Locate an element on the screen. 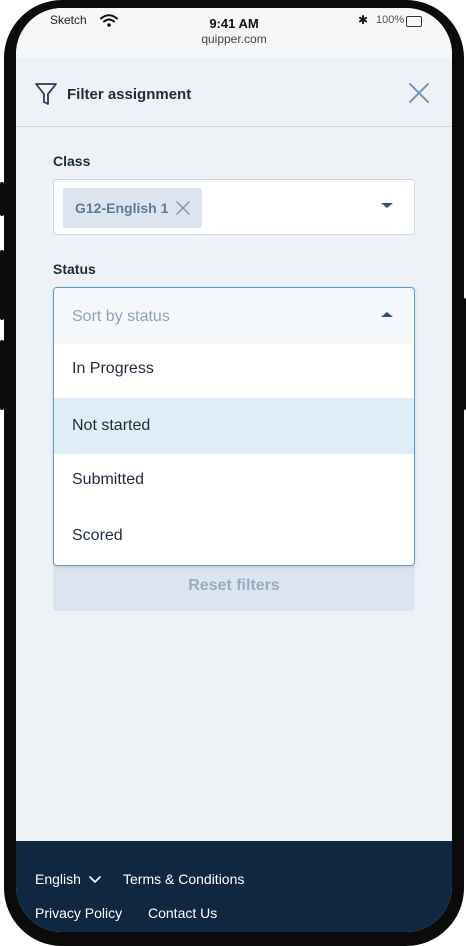  chevron-up-icon is located at coordinates (387, 314).